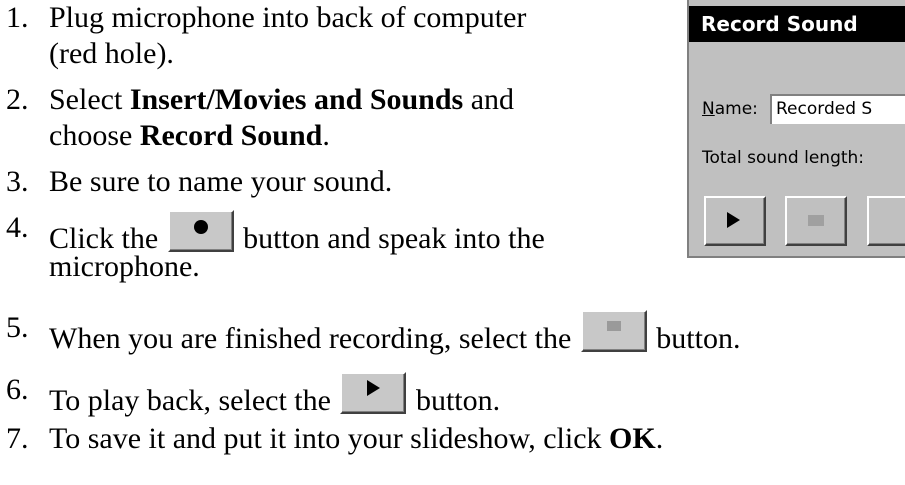  I want to click on play-button, so click(735, 221).